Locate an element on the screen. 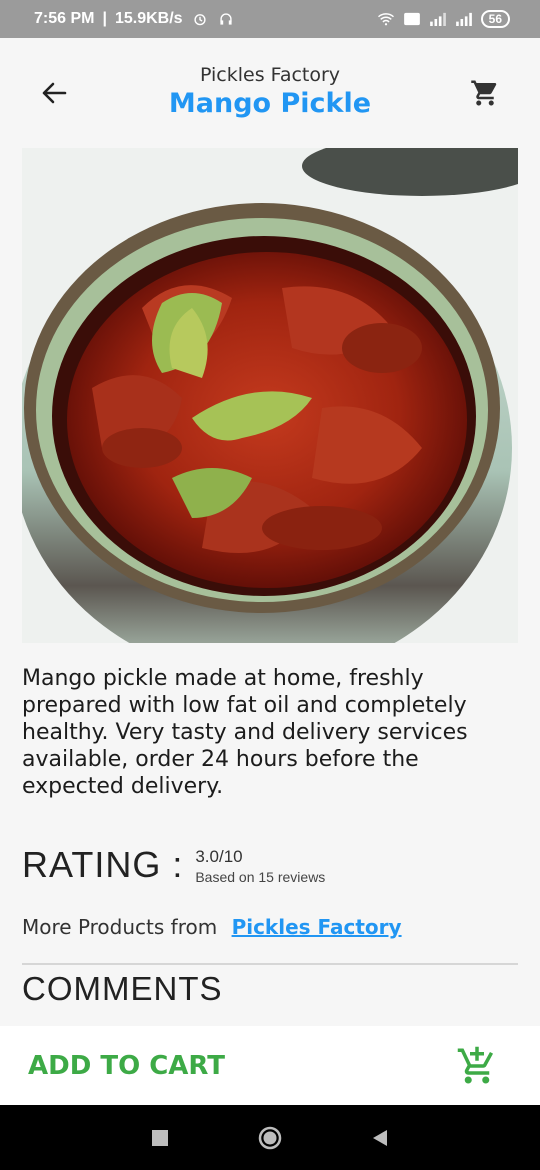  headset-icon is located at coordinates (225, 19).